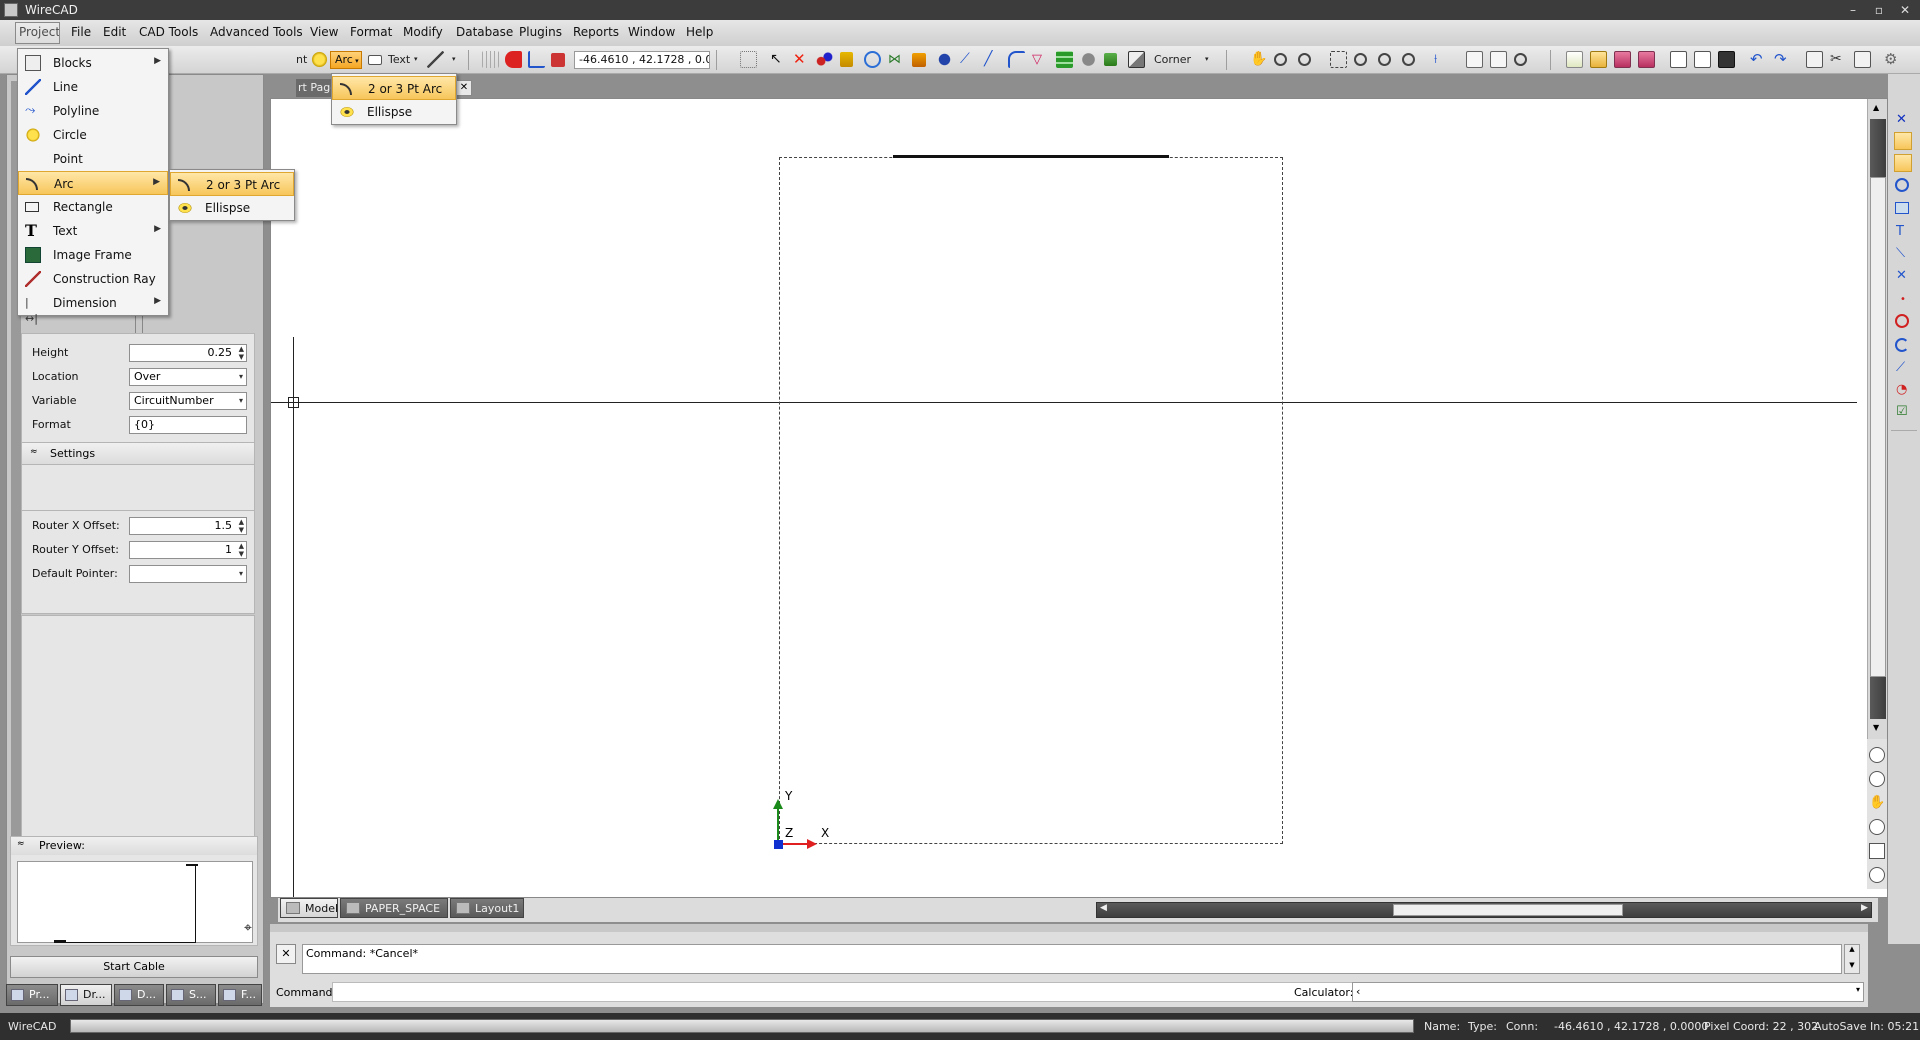  I want to click on maximize-button: ▫, so click(1879, 10).